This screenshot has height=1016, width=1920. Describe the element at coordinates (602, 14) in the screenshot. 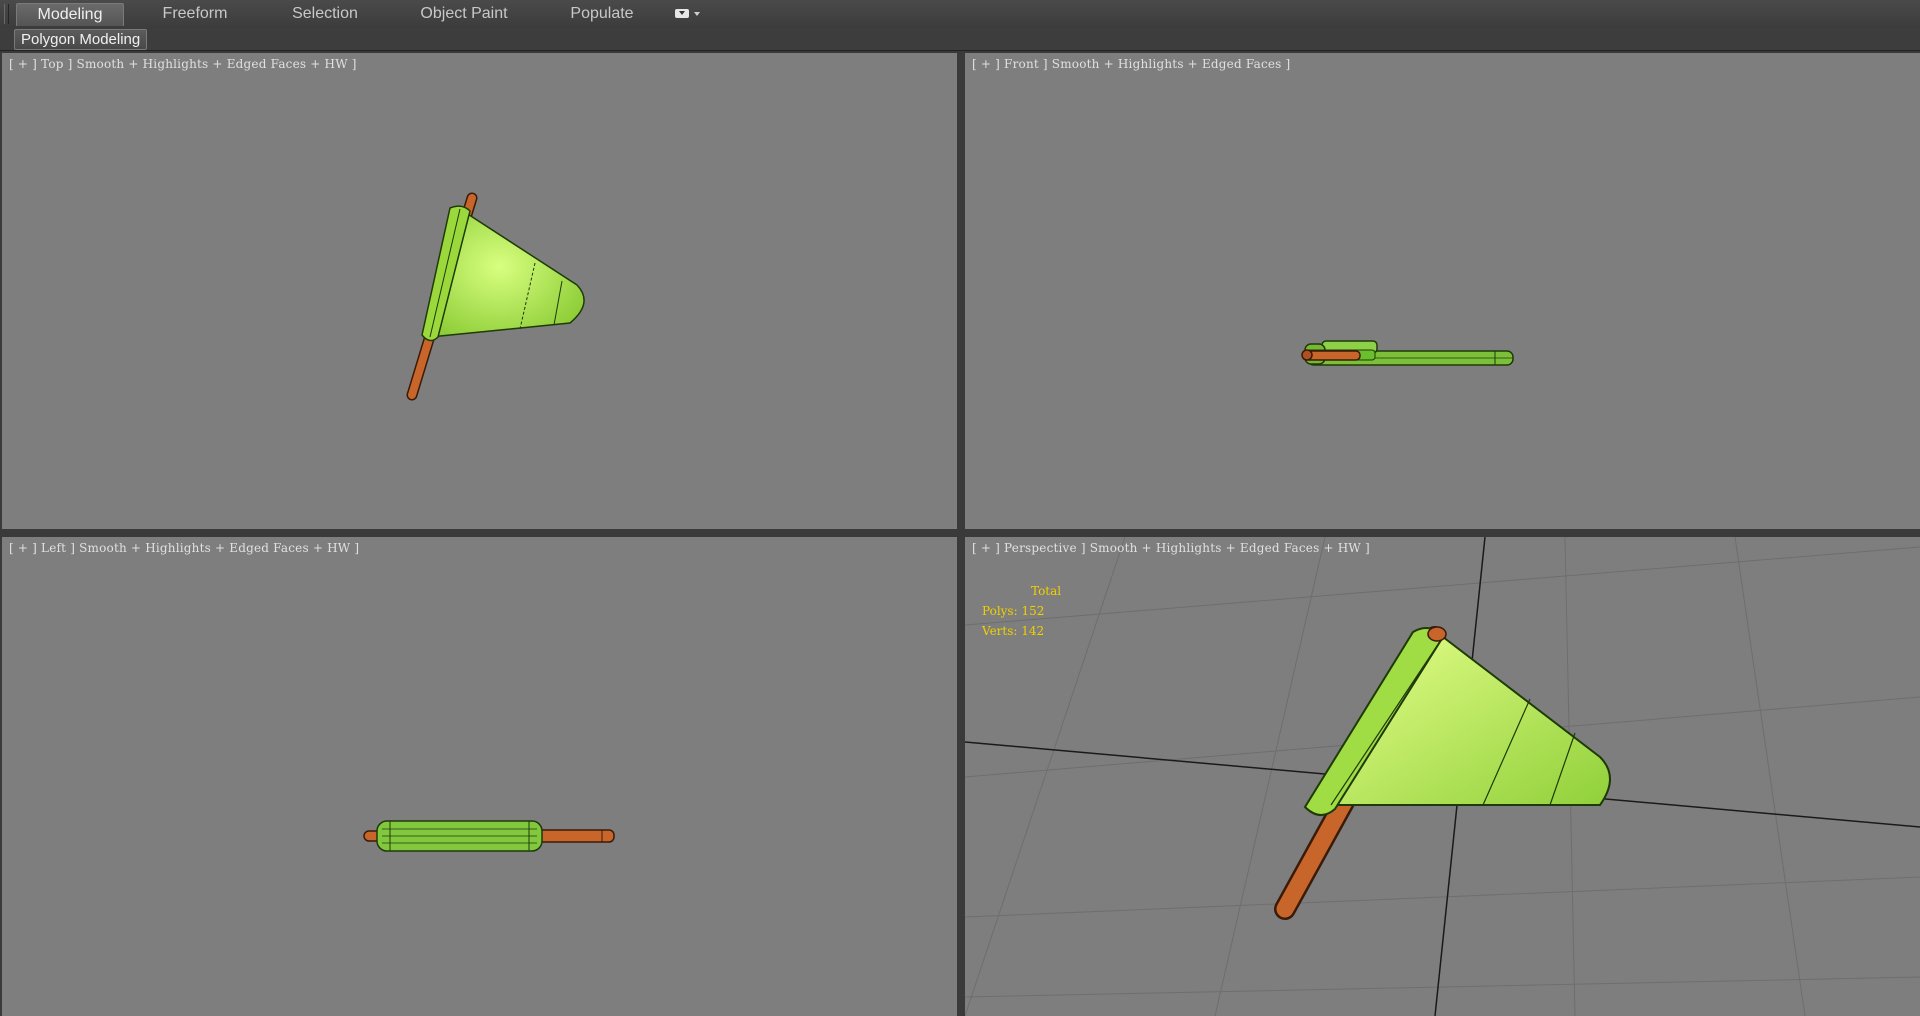

I see `tab-populate: Populate` at that location.